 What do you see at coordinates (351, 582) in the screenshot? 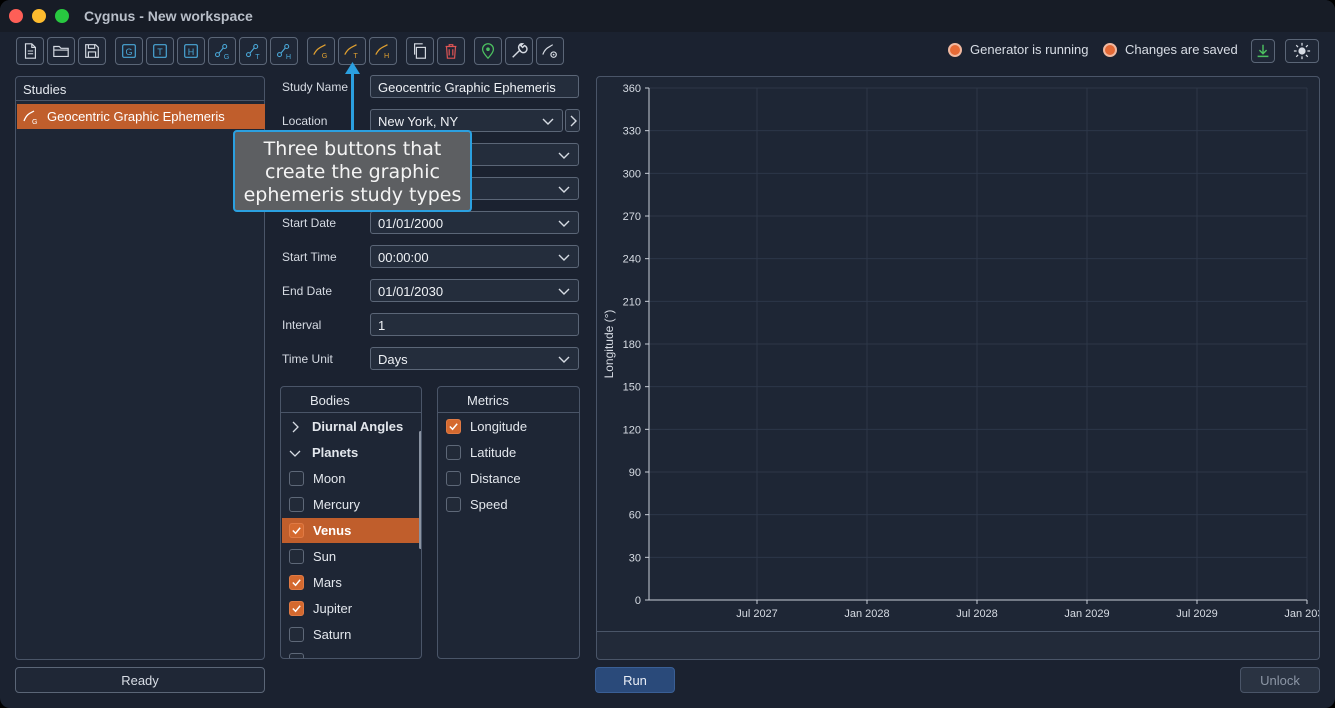
I see `body-item-mars: Mars` at bounding box center [351, 582].